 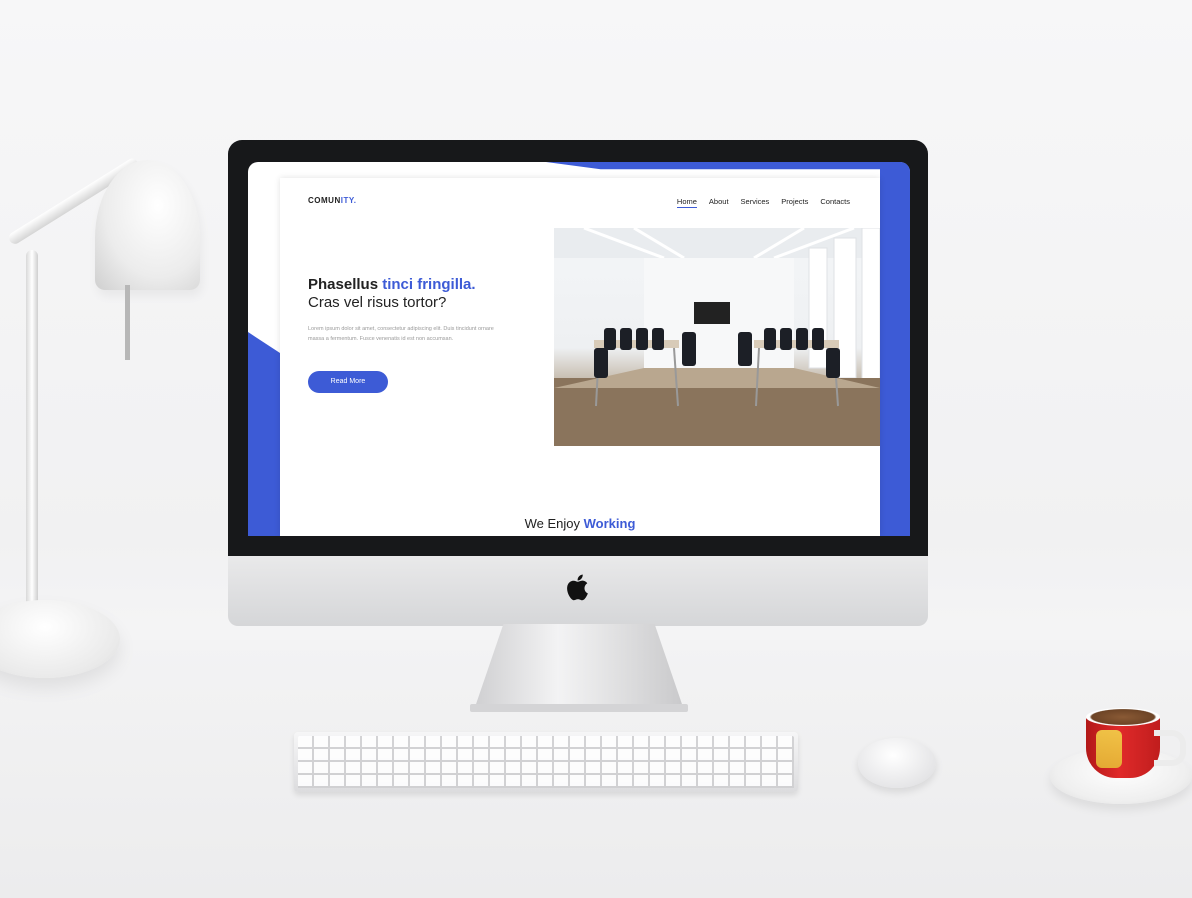 I want to click on section-title-accent: Working, so click(x=609, y=523).